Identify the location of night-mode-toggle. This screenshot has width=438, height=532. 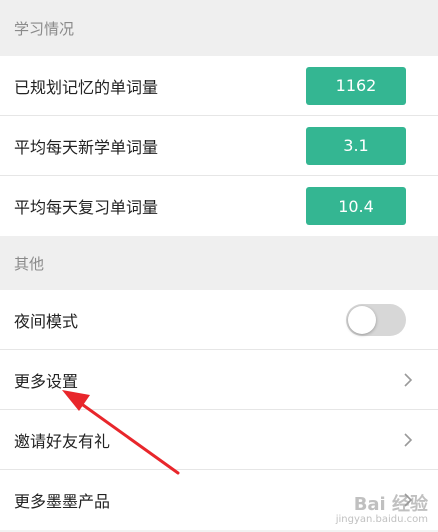
(376, 319).